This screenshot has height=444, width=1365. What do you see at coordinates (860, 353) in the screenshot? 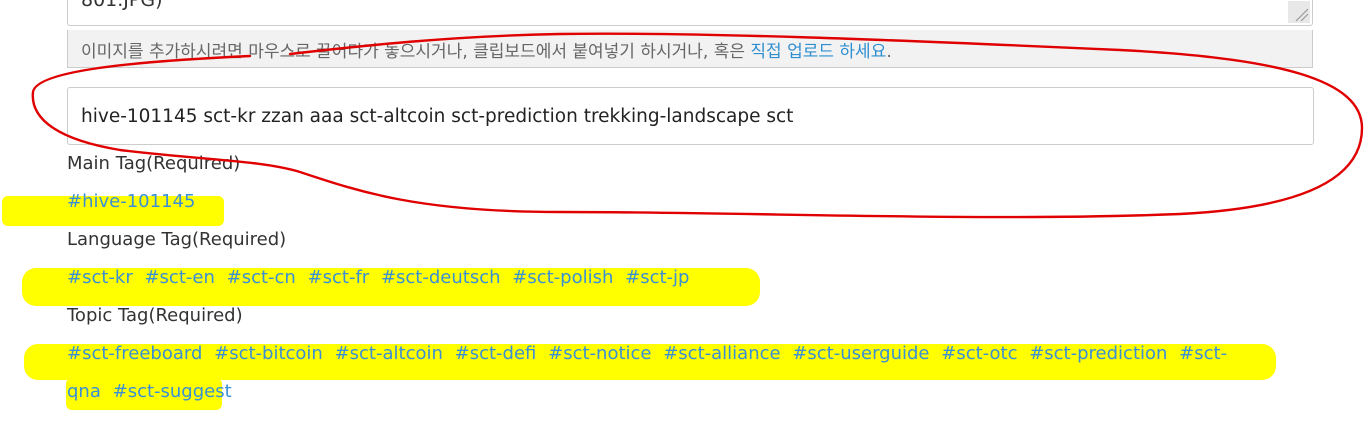
I see `tag-sct-userguide: #sct-userguide` at bounding box center [860, 353].